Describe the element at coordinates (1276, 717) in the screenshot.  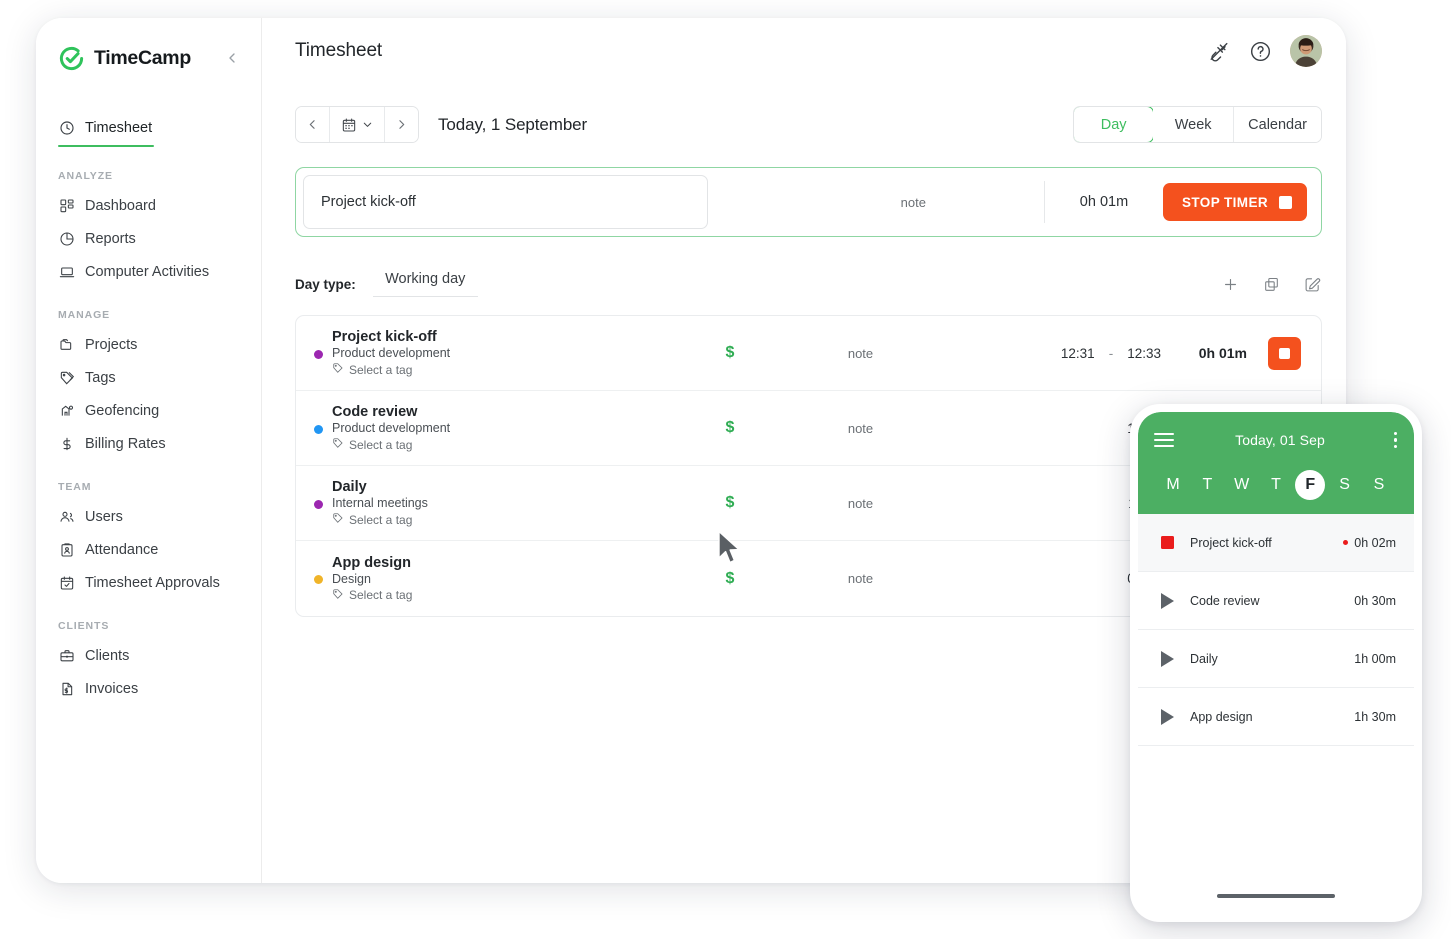
I see `list-item: App design 1h 30m` at that location.